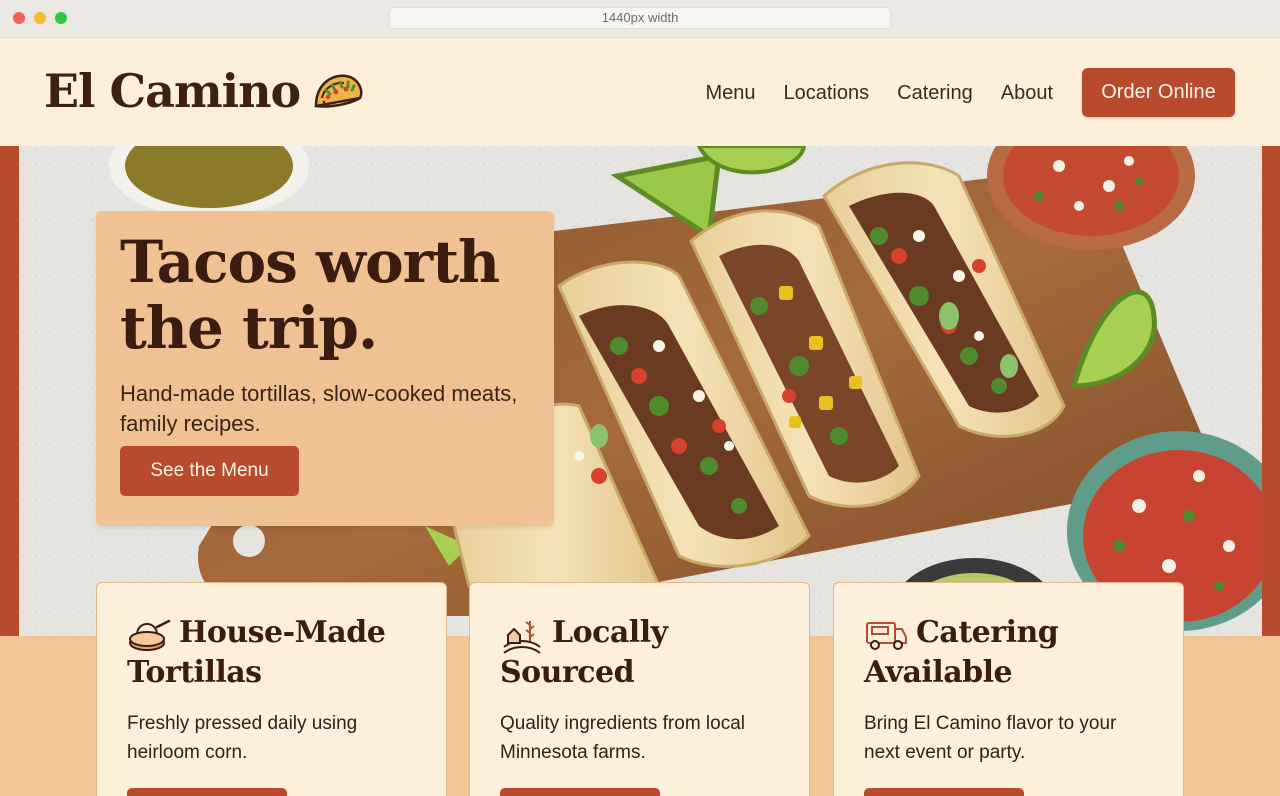  I want to click on hero-title-line2: the trip., so click(249, 328).